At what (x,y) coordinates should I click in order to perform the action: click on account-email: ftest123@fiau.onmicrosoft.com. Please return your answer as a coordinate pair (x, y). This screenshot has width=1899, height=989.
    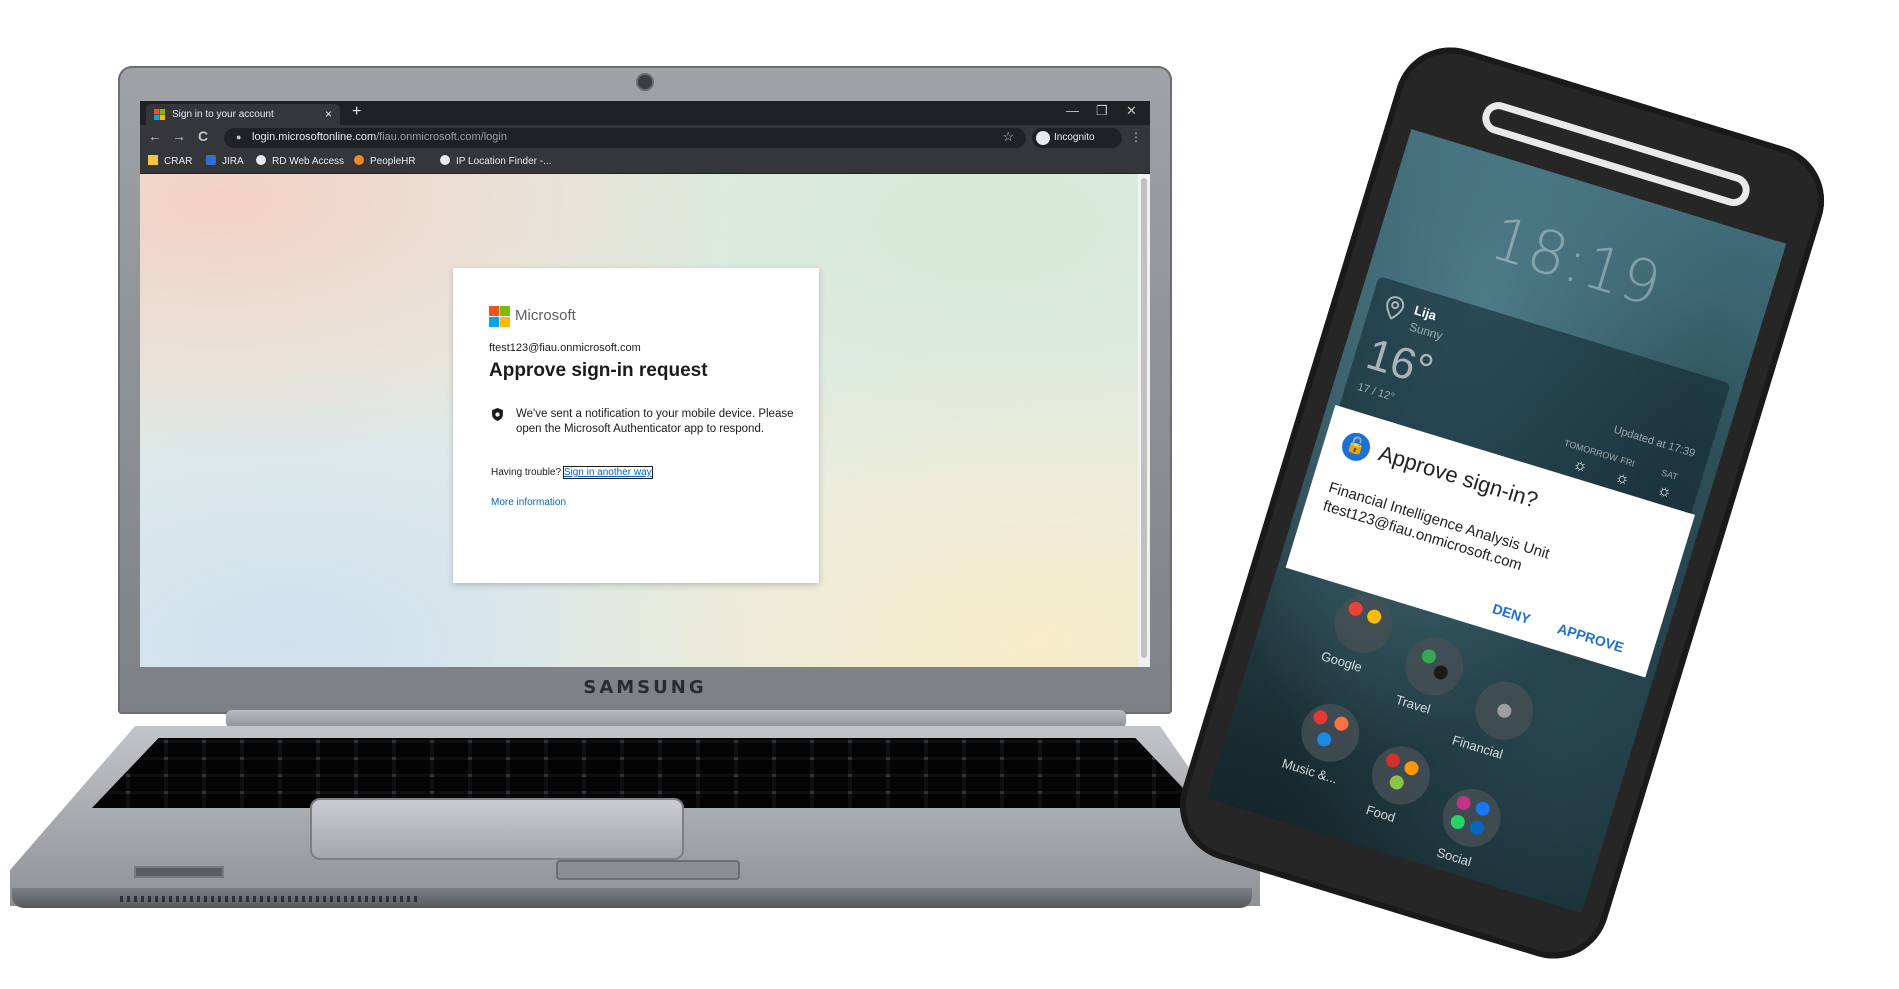
    Looking at the image, I should click on (565, 348).